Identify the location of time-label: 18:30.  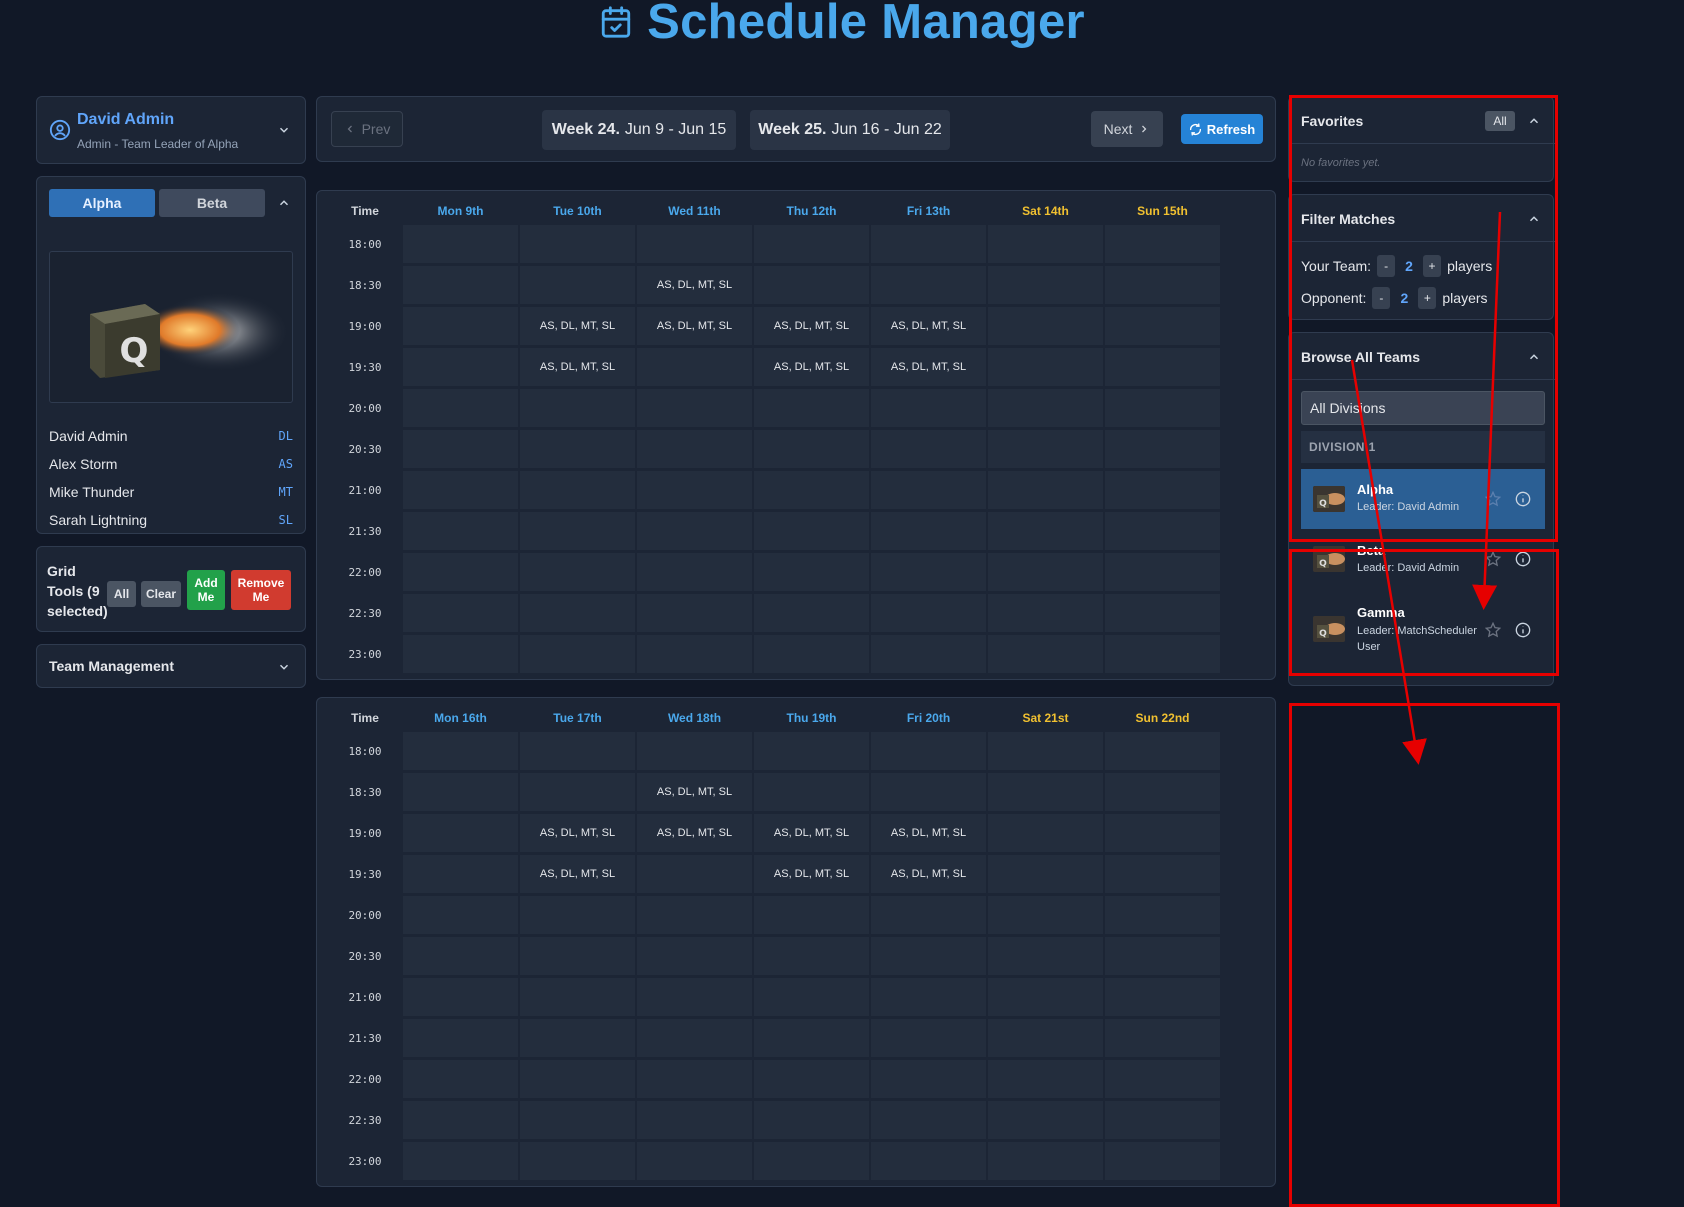
(365, 285).